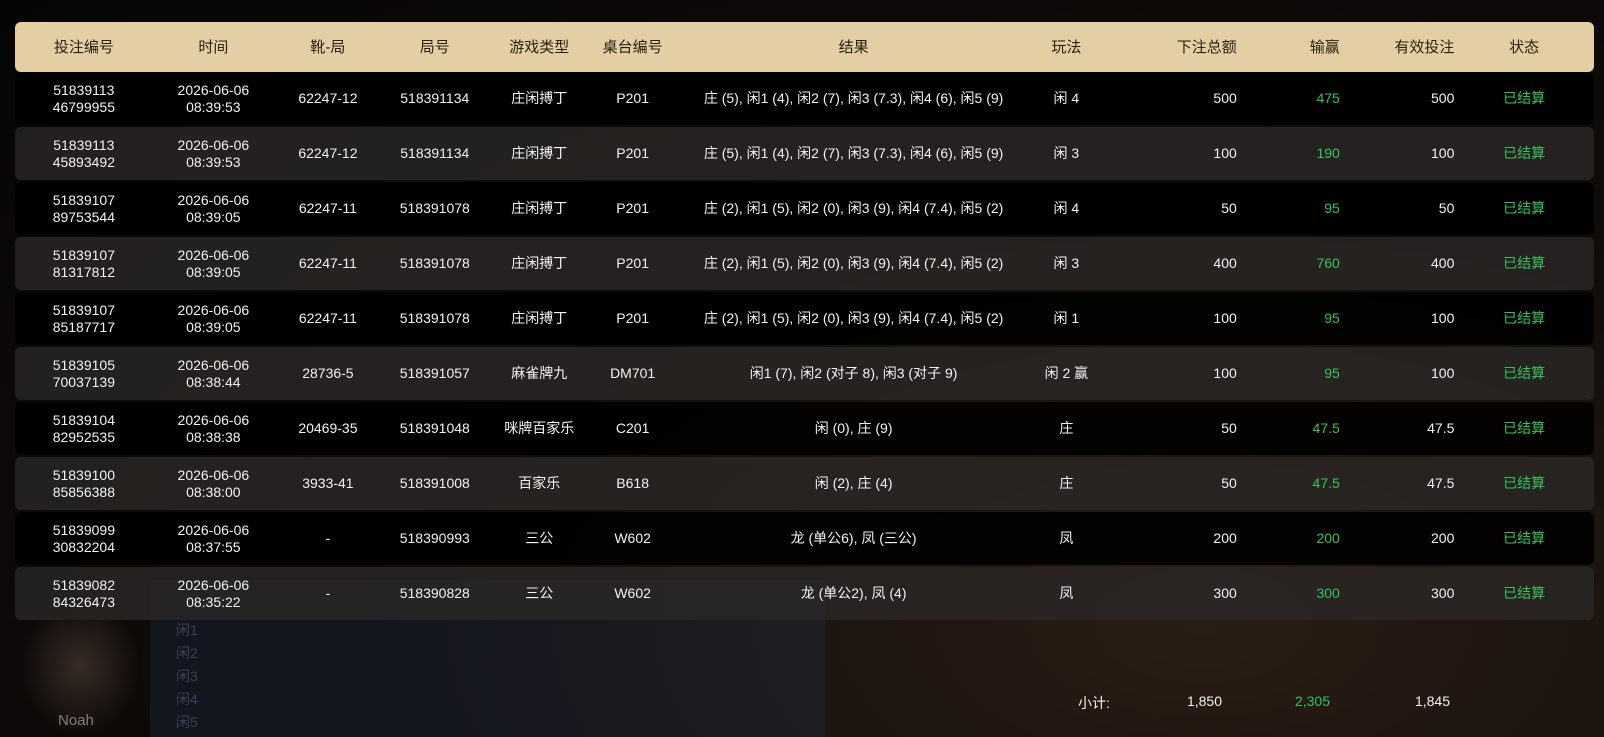 The image size is (1604, 737). What do you see at coordinates (213, 271) in the screenshot?
I see `bet-clock: 08:39:05` at bounding box center [213, 271].